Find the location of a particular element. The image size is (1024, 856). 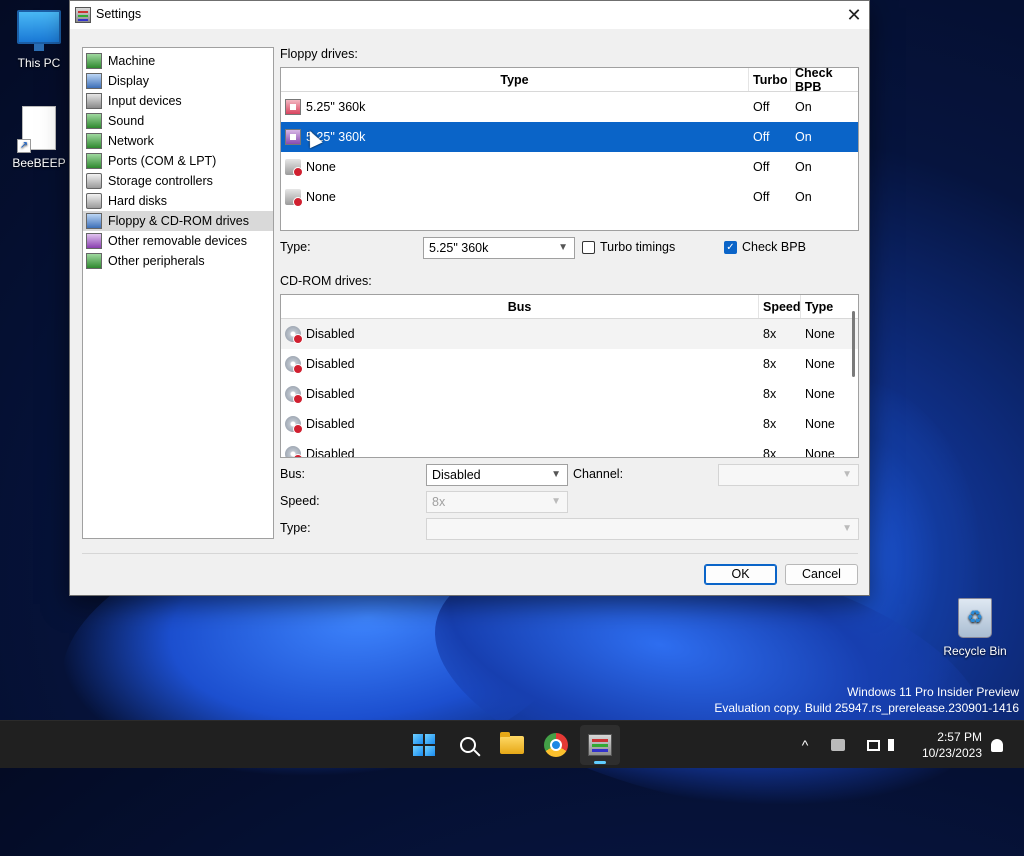

cell-turbo: Off is located at coordinates (761, 137).